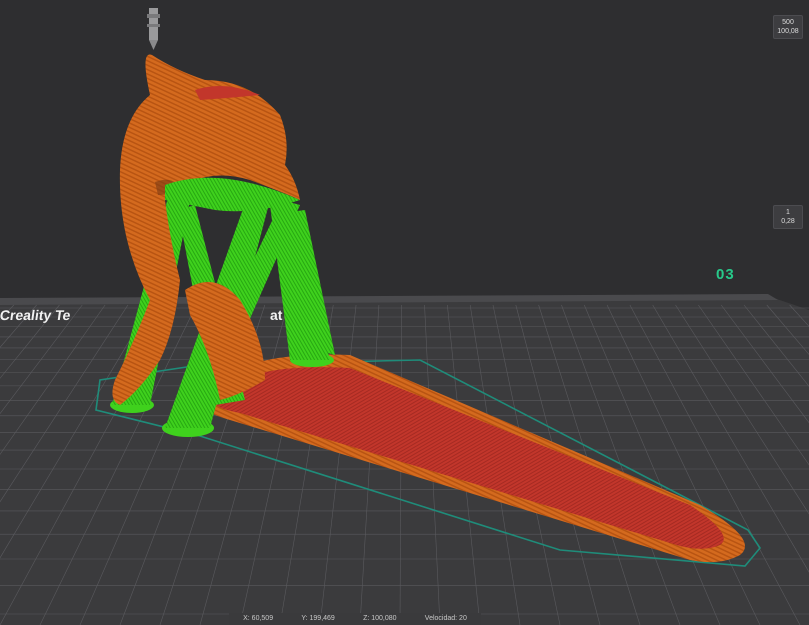 The image size is (809, 625). I want to click on top-layer-number: 500, so click(788, 22).